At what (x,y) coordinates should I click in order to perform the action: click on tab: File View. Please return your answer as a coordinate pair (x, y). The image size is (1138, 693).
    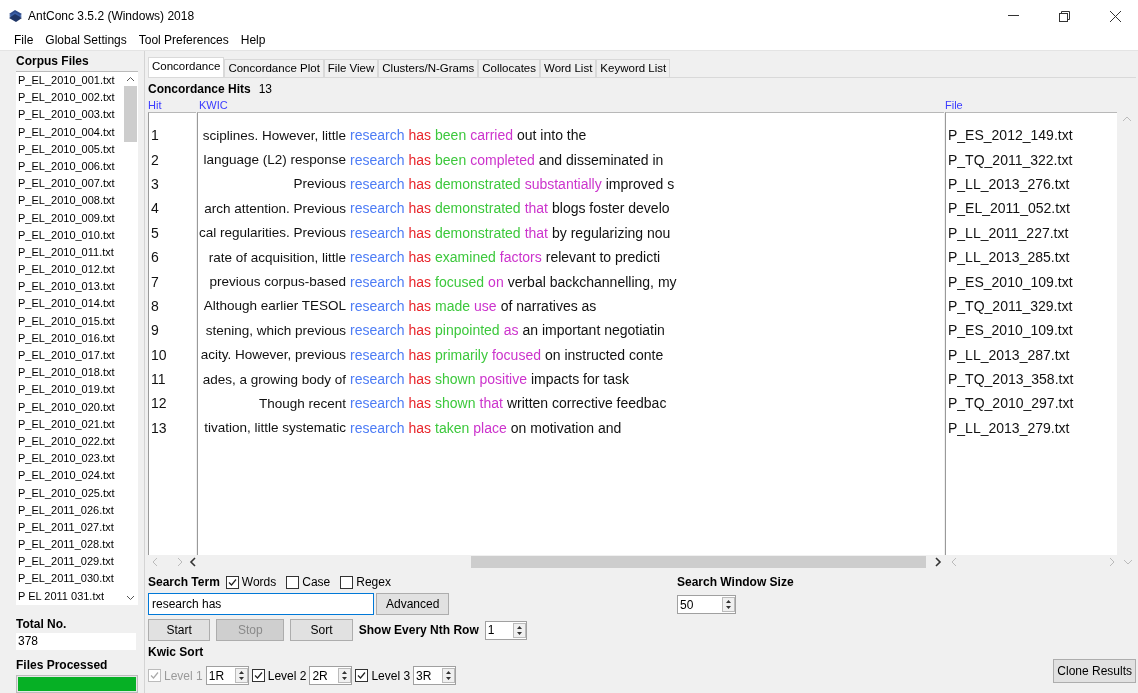
    Looking at the image, I should click on (351, 68).